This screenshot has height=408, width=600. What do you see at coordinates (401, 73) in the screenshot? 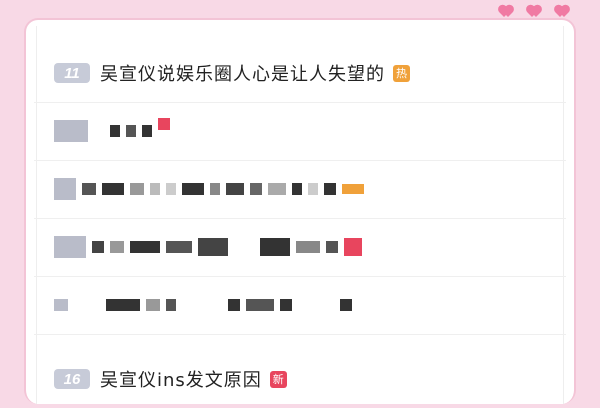
I see `hot-badge: 热` at bounding box center [401, 73].